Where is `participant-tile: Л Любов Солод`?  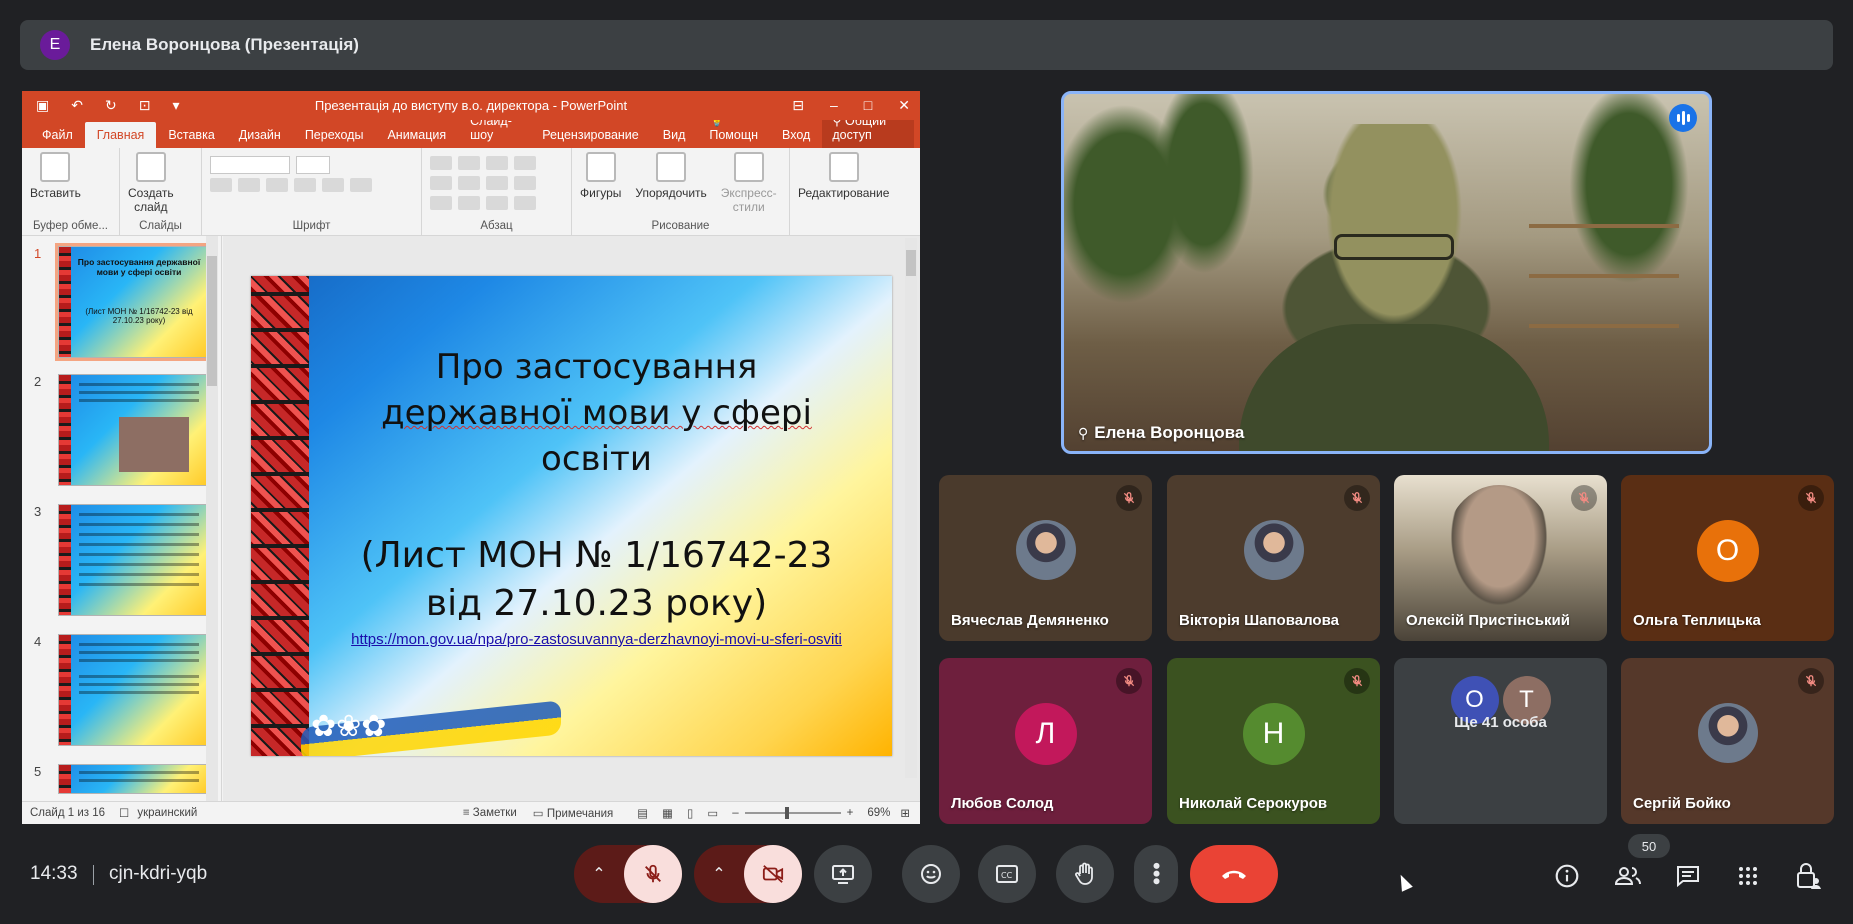
participant-tile: Л Любов Солод is located at coordinates (1045, 741).